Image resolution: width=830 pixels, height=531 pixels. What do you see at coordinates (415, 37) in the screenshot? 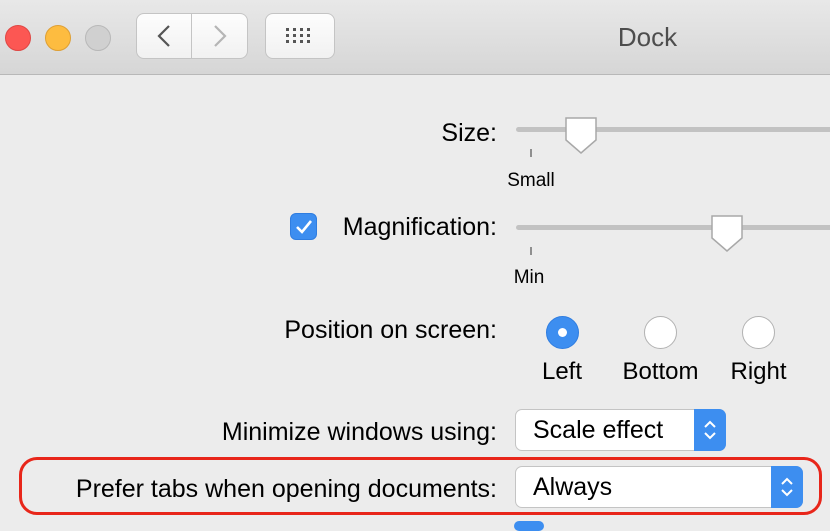
I see `title-bar: Dock` at bounding box center [415, 37].